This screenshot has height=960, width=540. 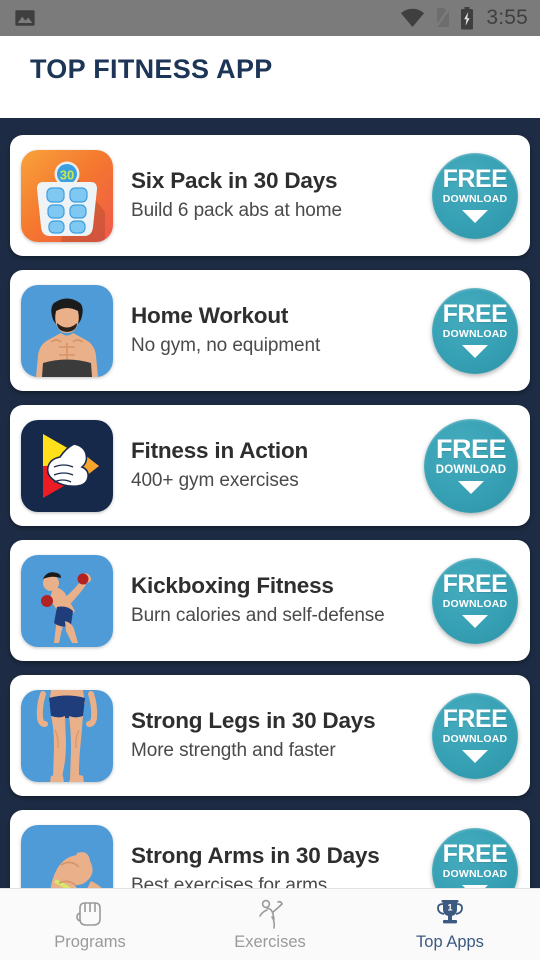 I want to click on image-icon, so click(x=25, y=18).